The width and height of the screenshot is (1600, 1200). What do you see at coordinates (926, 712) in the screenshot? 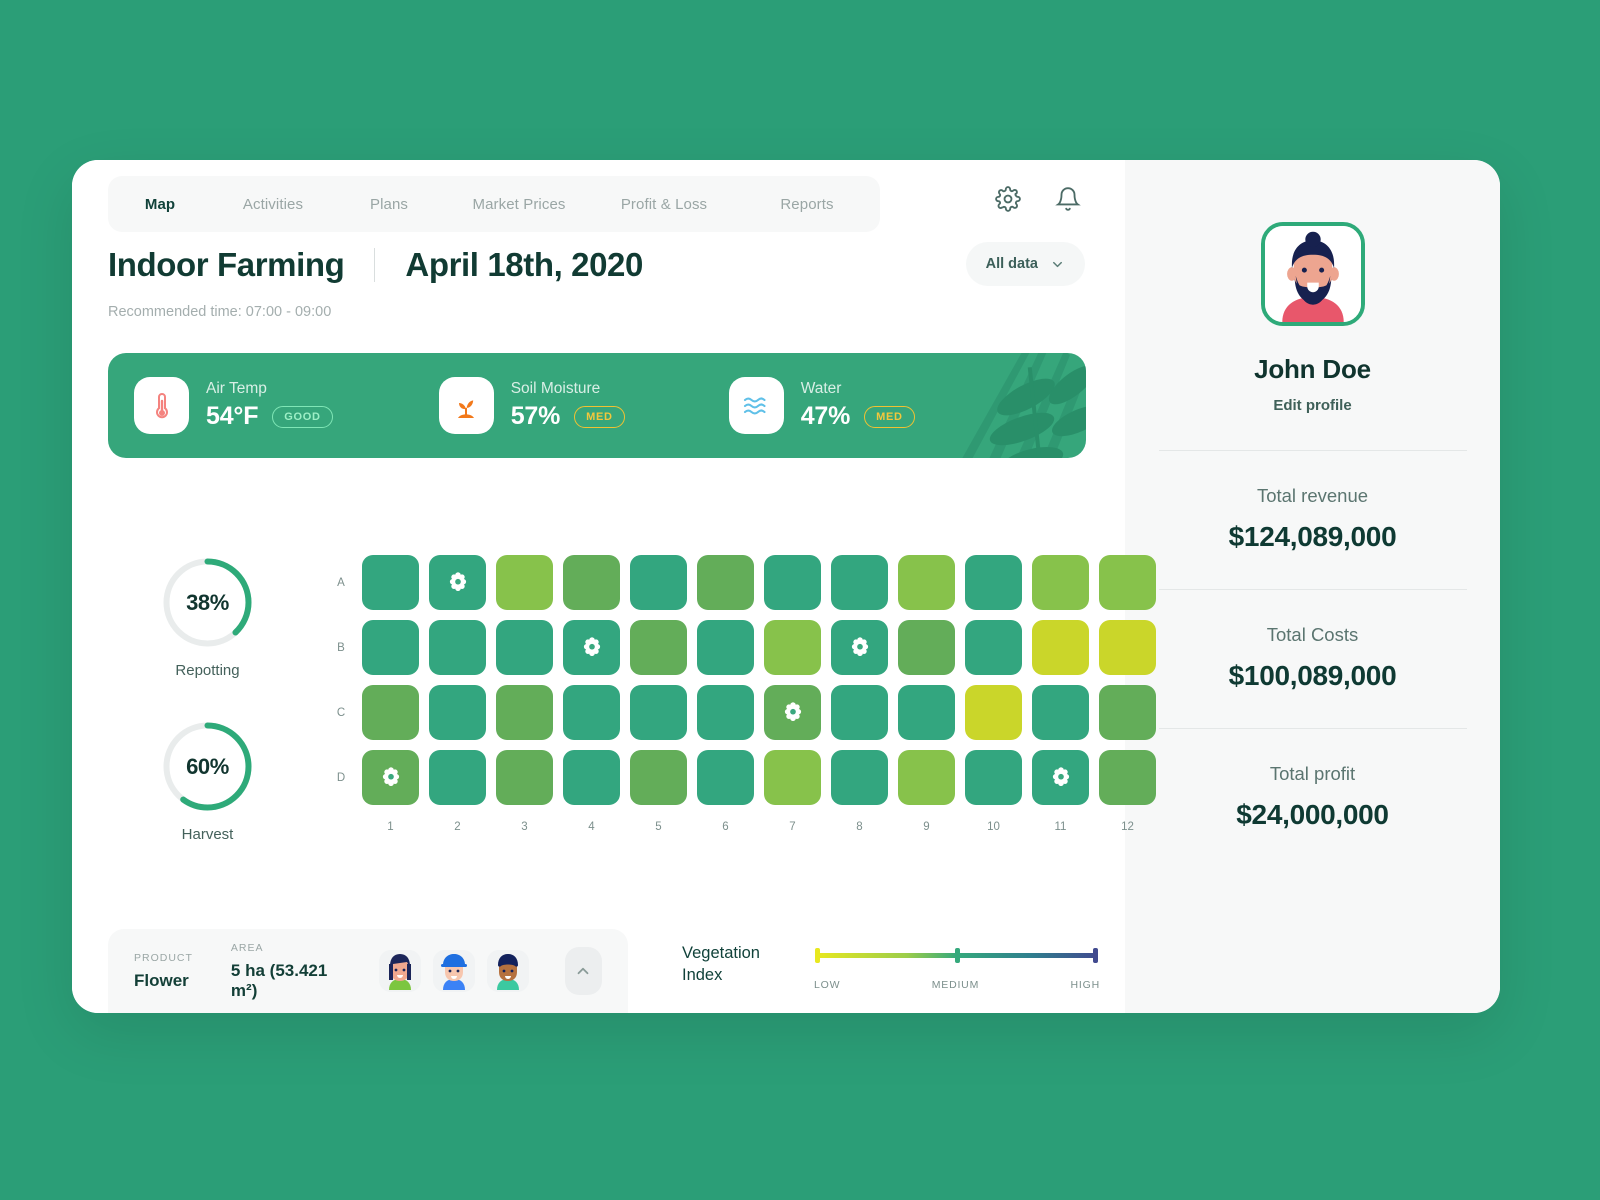
I see `grid-cell-C9` at bounding box center [926, 712].